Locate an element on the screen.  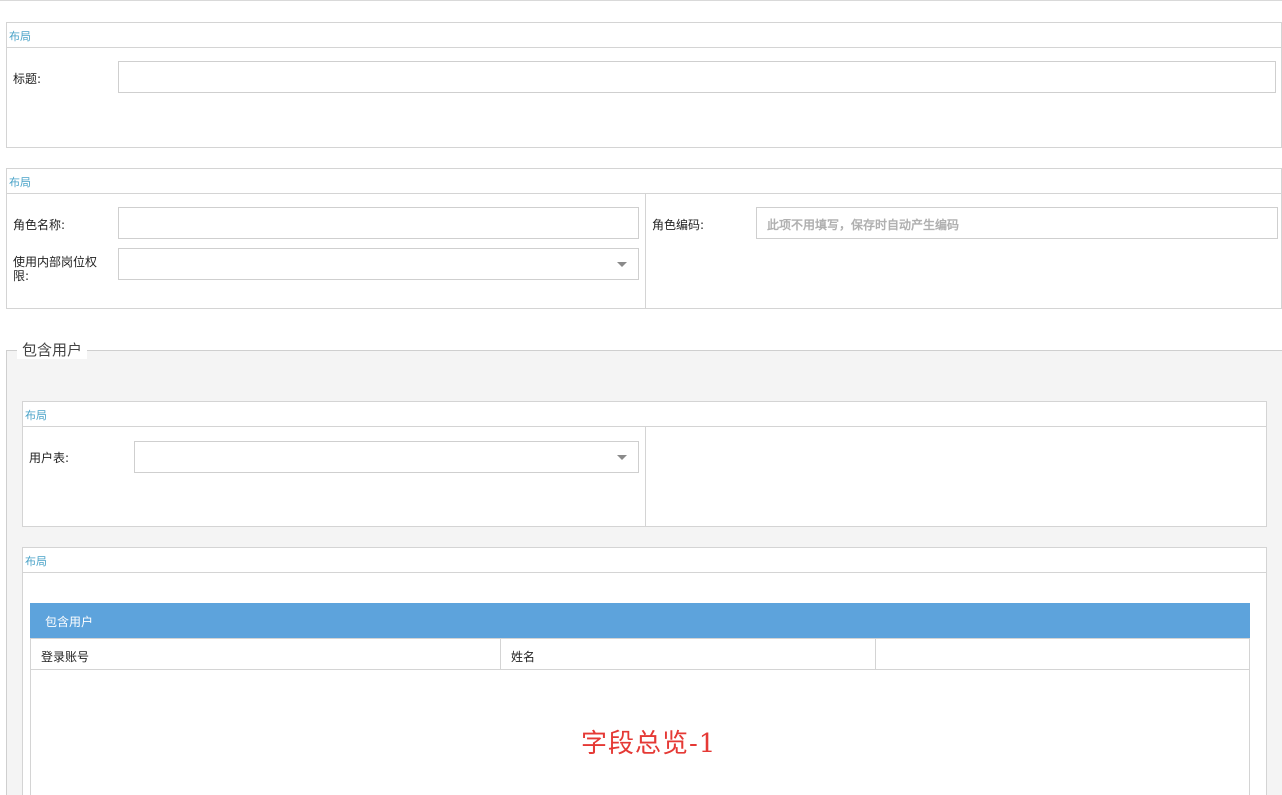
layout-body: 标题: is located at coordinates (644, 97).